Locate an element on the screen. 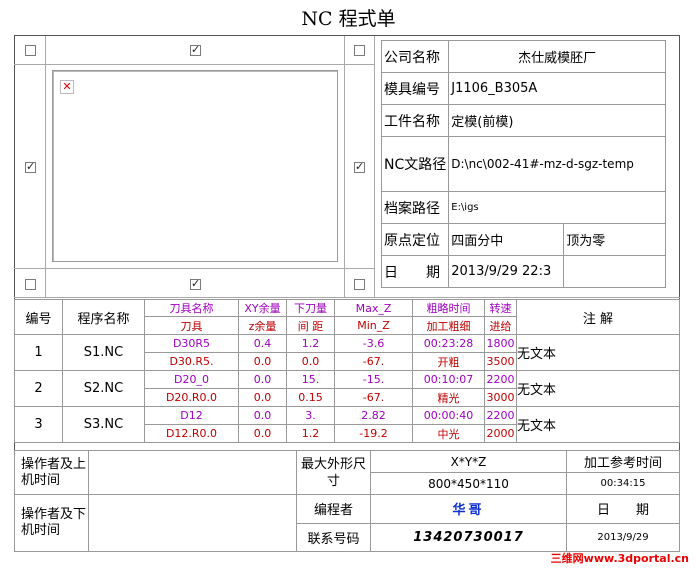 Image resolution: width=697 pixels, height=569 pixels. checkbox-bottom-left is located at coordinates (30, 284).